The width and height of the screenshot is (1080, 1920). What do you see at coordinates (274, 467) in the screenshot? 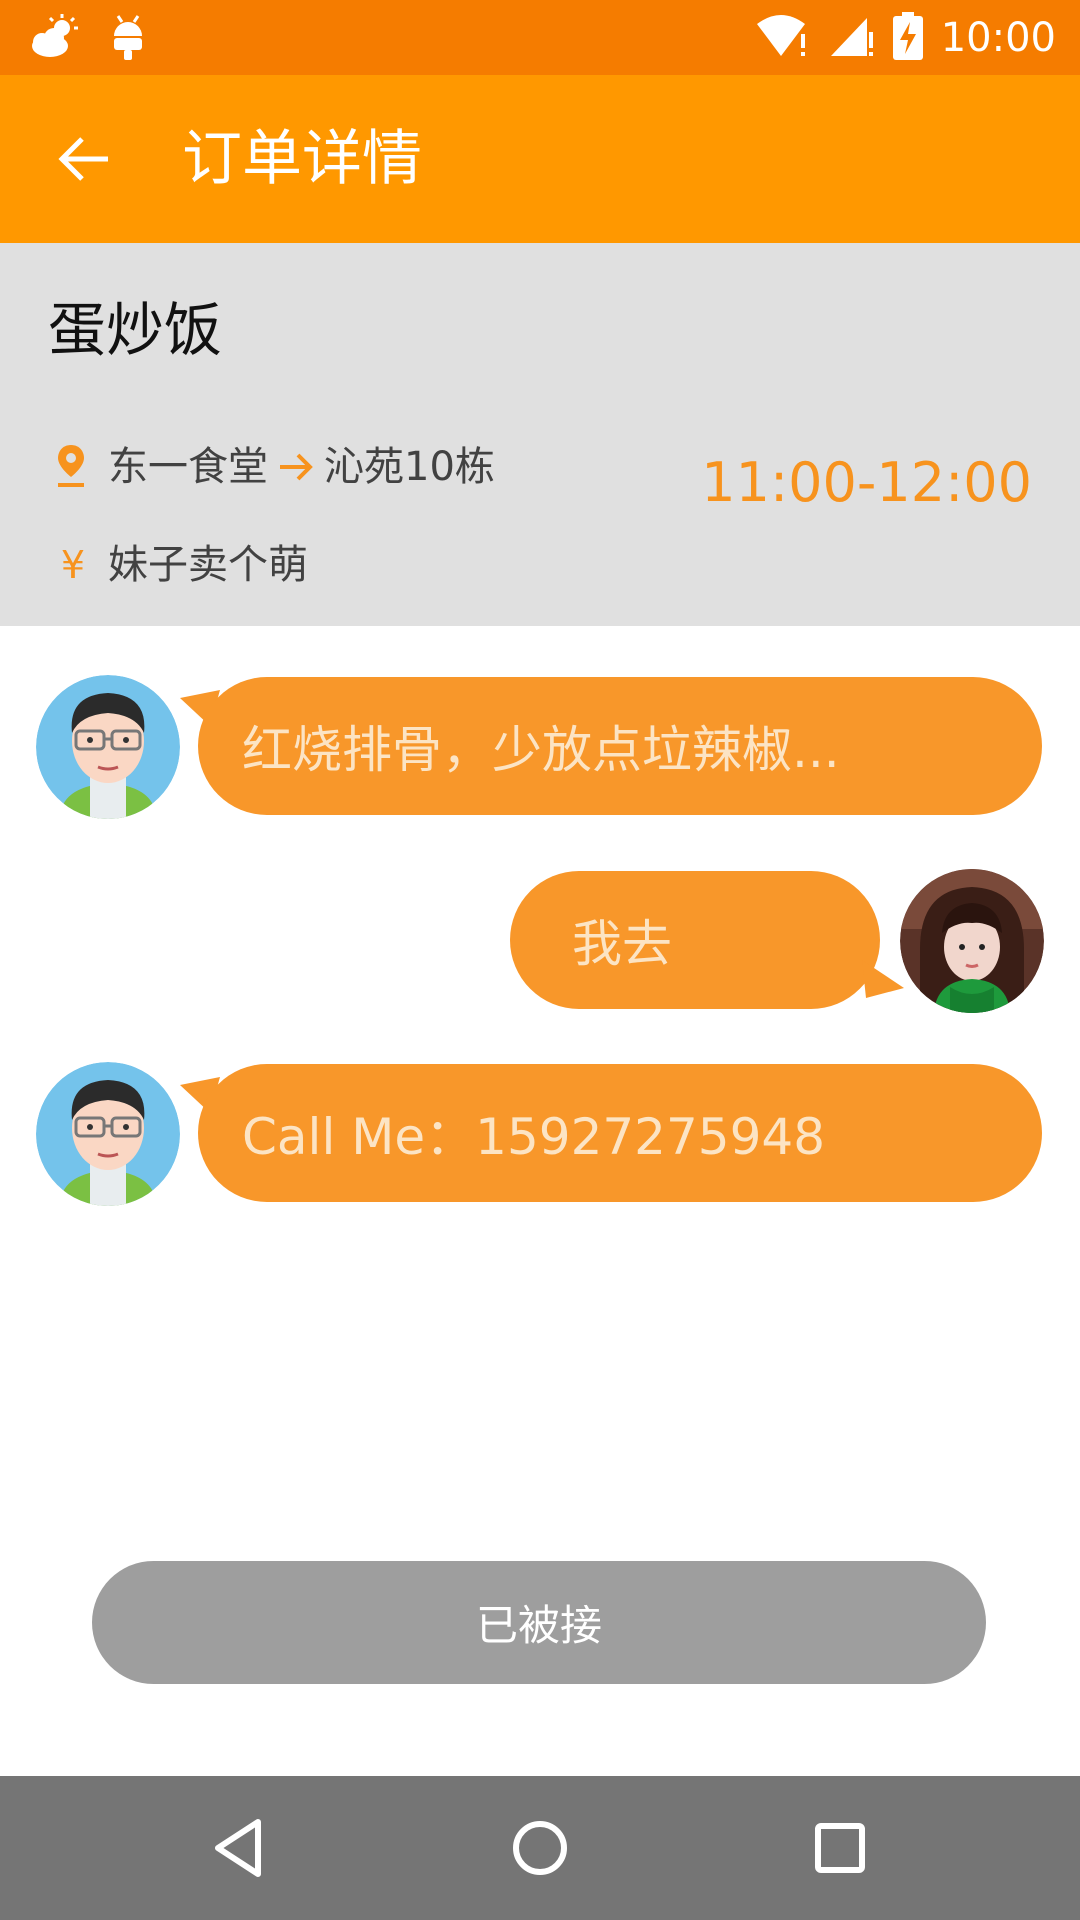
I see `route-row: 东一食堂 沁苑10栋` at bounding box center [274, 467].